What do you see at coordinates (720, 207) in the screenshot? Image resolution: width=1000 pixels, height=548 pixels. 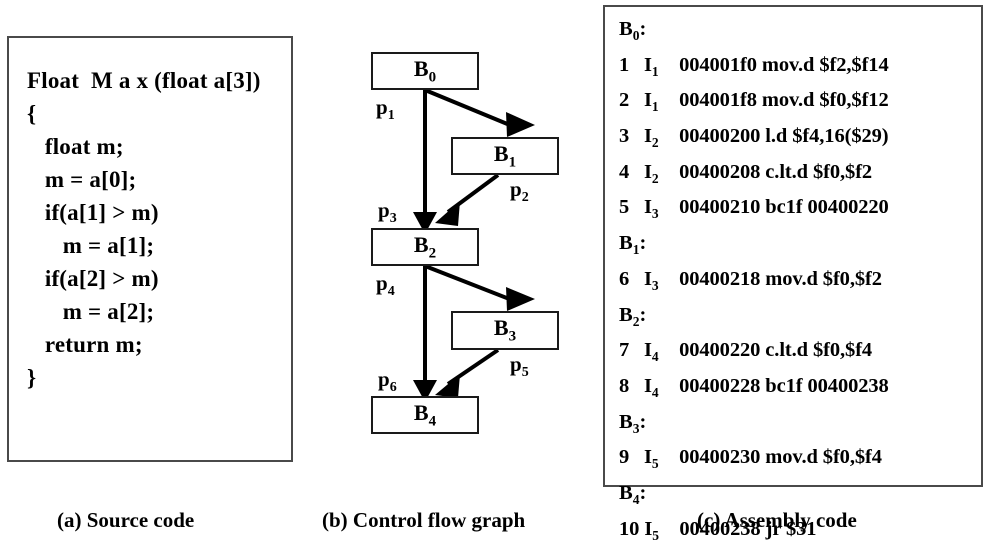 I see `instruction-address: 00400210` at bounding box center [720, 207].